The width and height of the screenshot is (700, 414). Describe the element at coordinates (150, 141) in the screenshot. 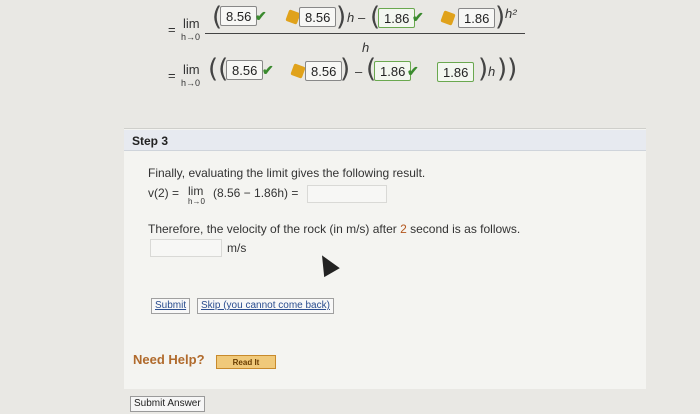

I see `step-title: Step 3` at that location.